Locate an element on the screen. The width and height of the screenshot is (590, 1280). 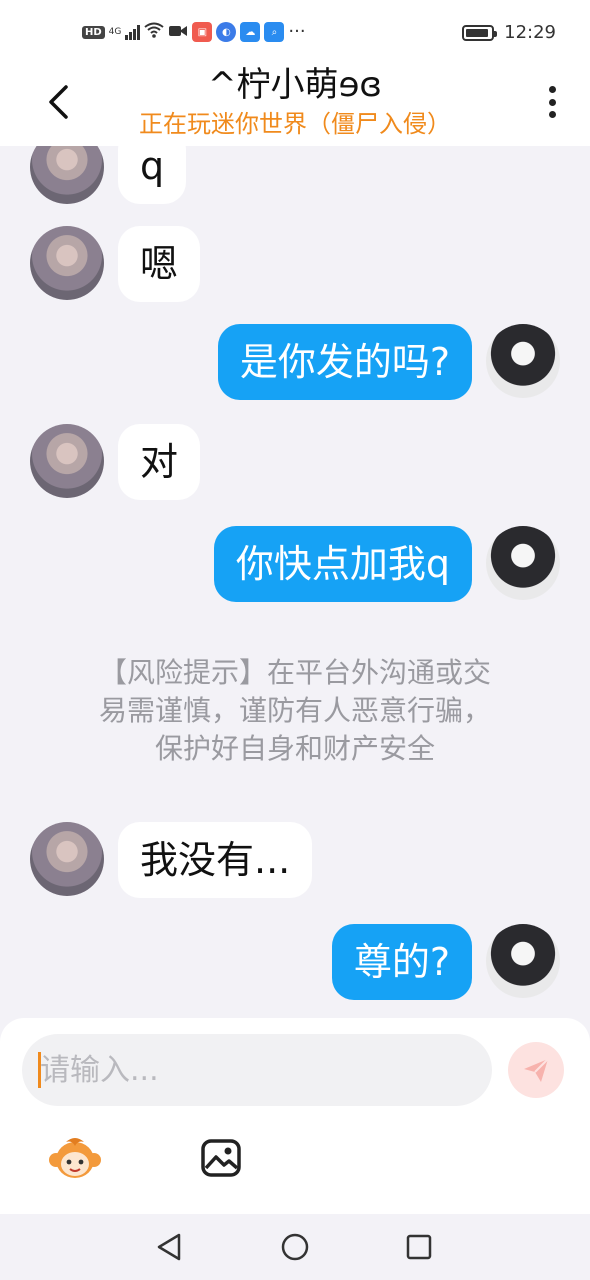
contact-name: ^柠小萌ɘɞ is located at coordinates (295, 85).